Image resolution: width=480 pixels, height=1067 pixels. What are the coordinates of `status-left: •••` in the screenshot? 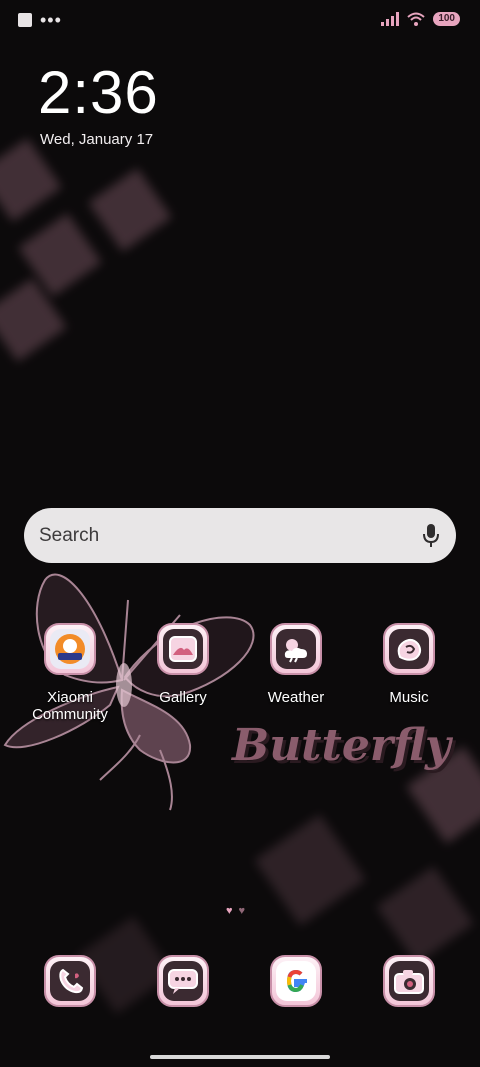 It's located at (40, 20).